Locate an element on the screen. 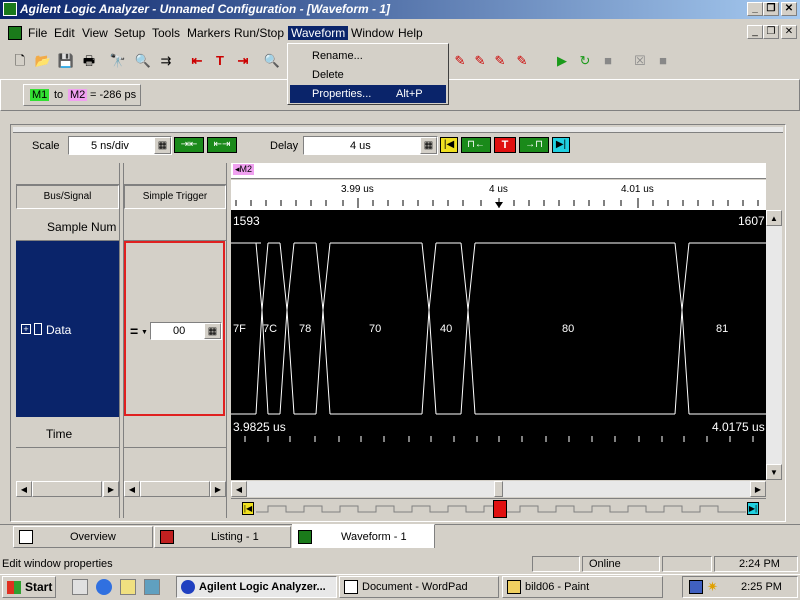  marker-tool-4-icon: ✎ is located at coordinates (522, 61).